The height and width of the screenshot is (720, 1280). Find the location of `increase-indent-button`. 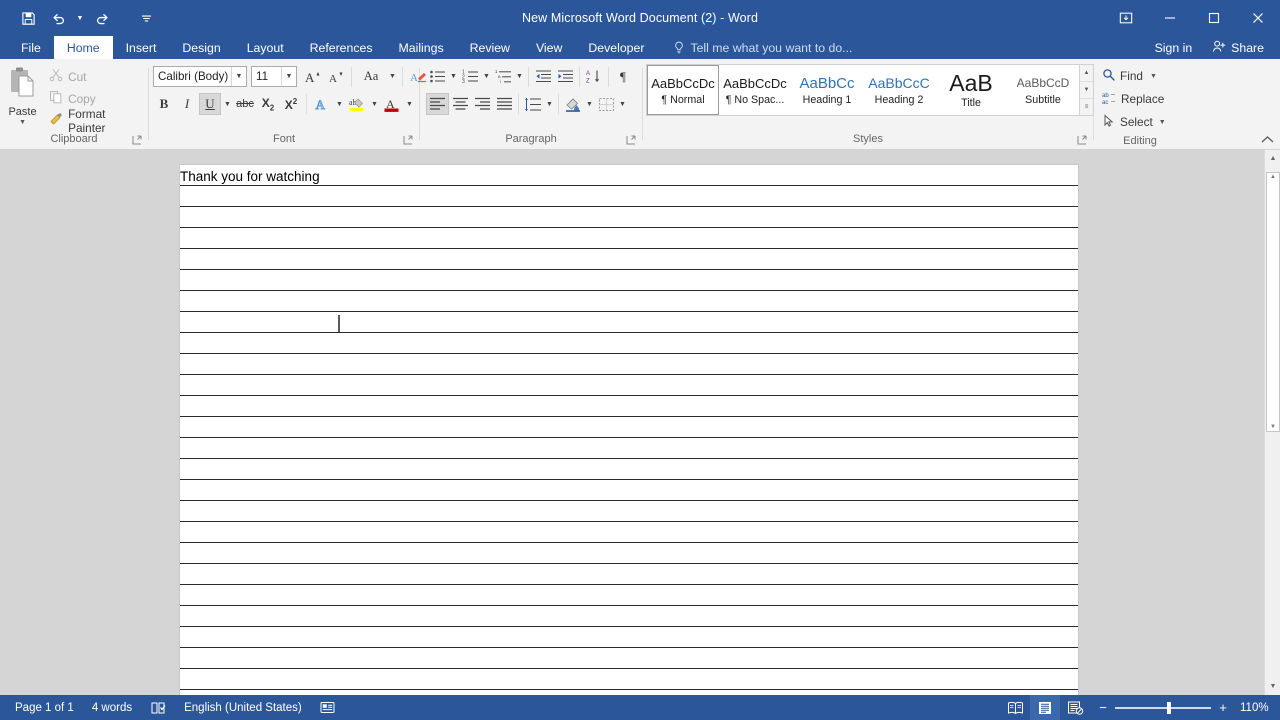

increase-indent-button is located at coordinates (565, 77).